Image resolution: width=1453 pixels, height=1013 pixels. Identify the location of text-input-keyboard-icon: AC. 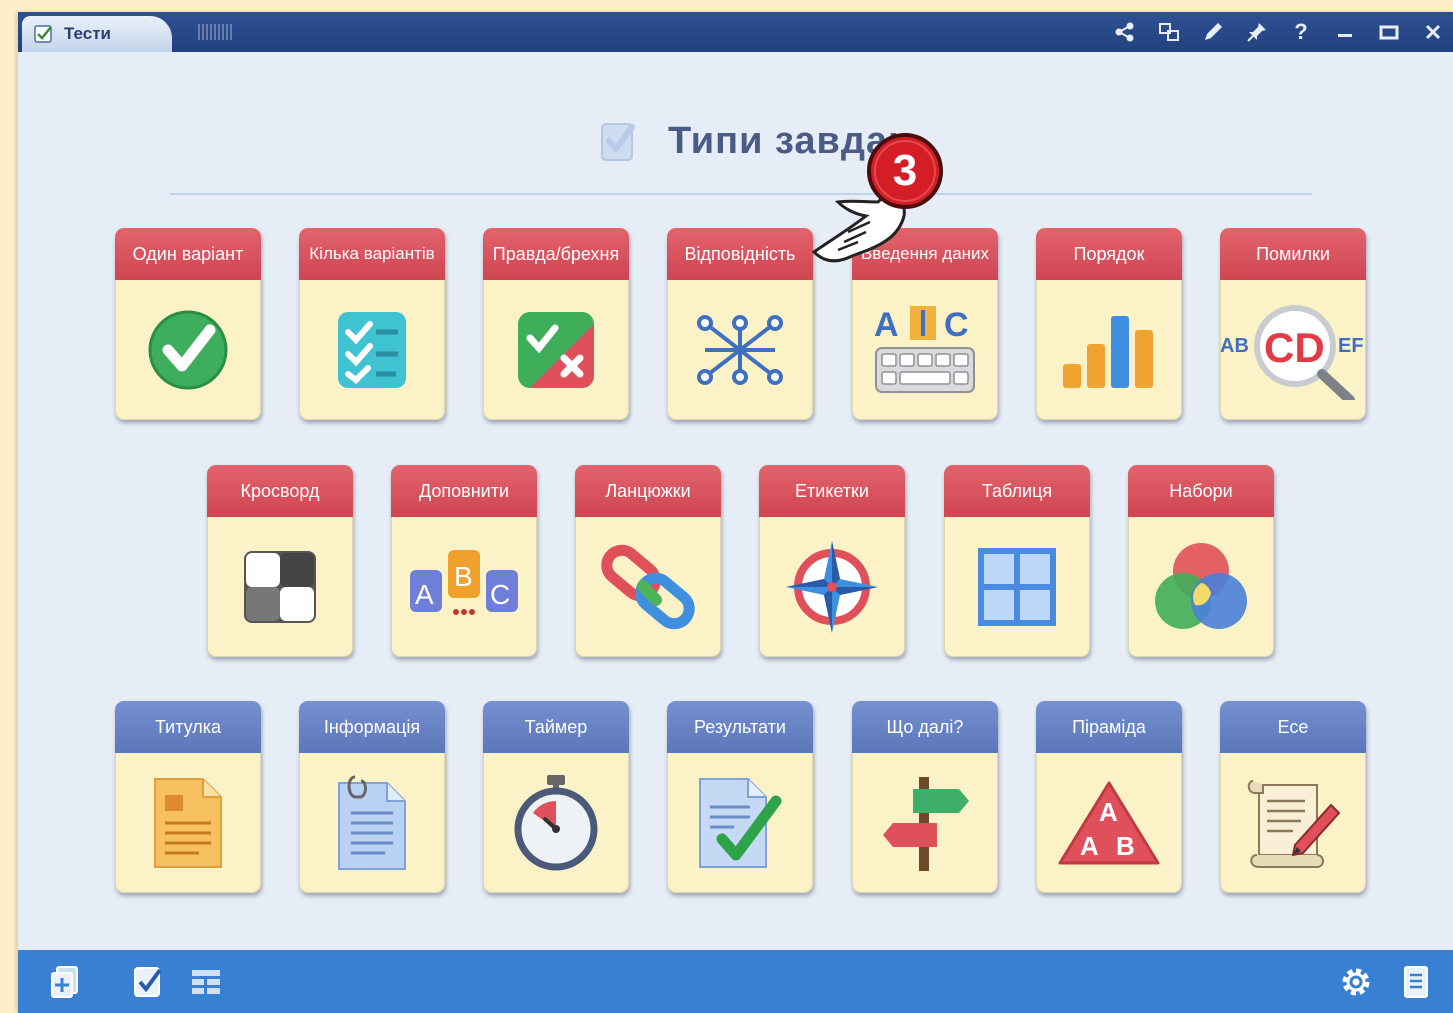
(925, 350).